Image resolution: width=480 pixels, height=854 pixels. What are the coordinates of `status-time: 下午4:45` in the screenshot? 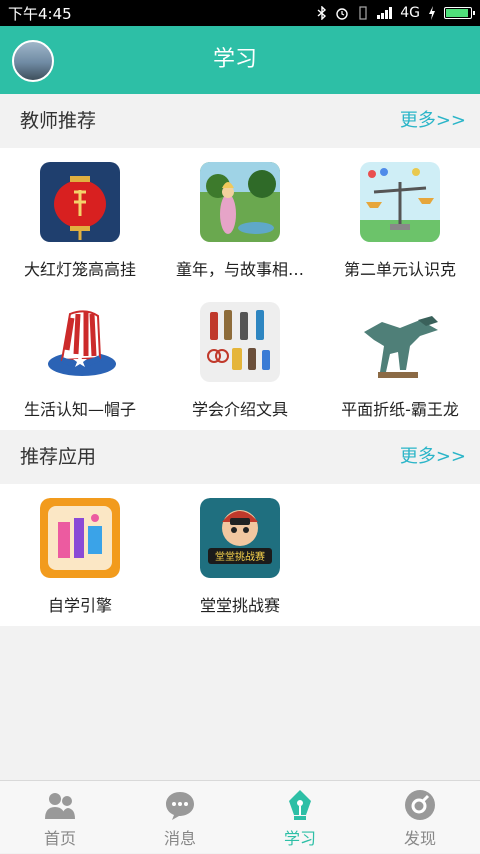 It's located at (40, 13).